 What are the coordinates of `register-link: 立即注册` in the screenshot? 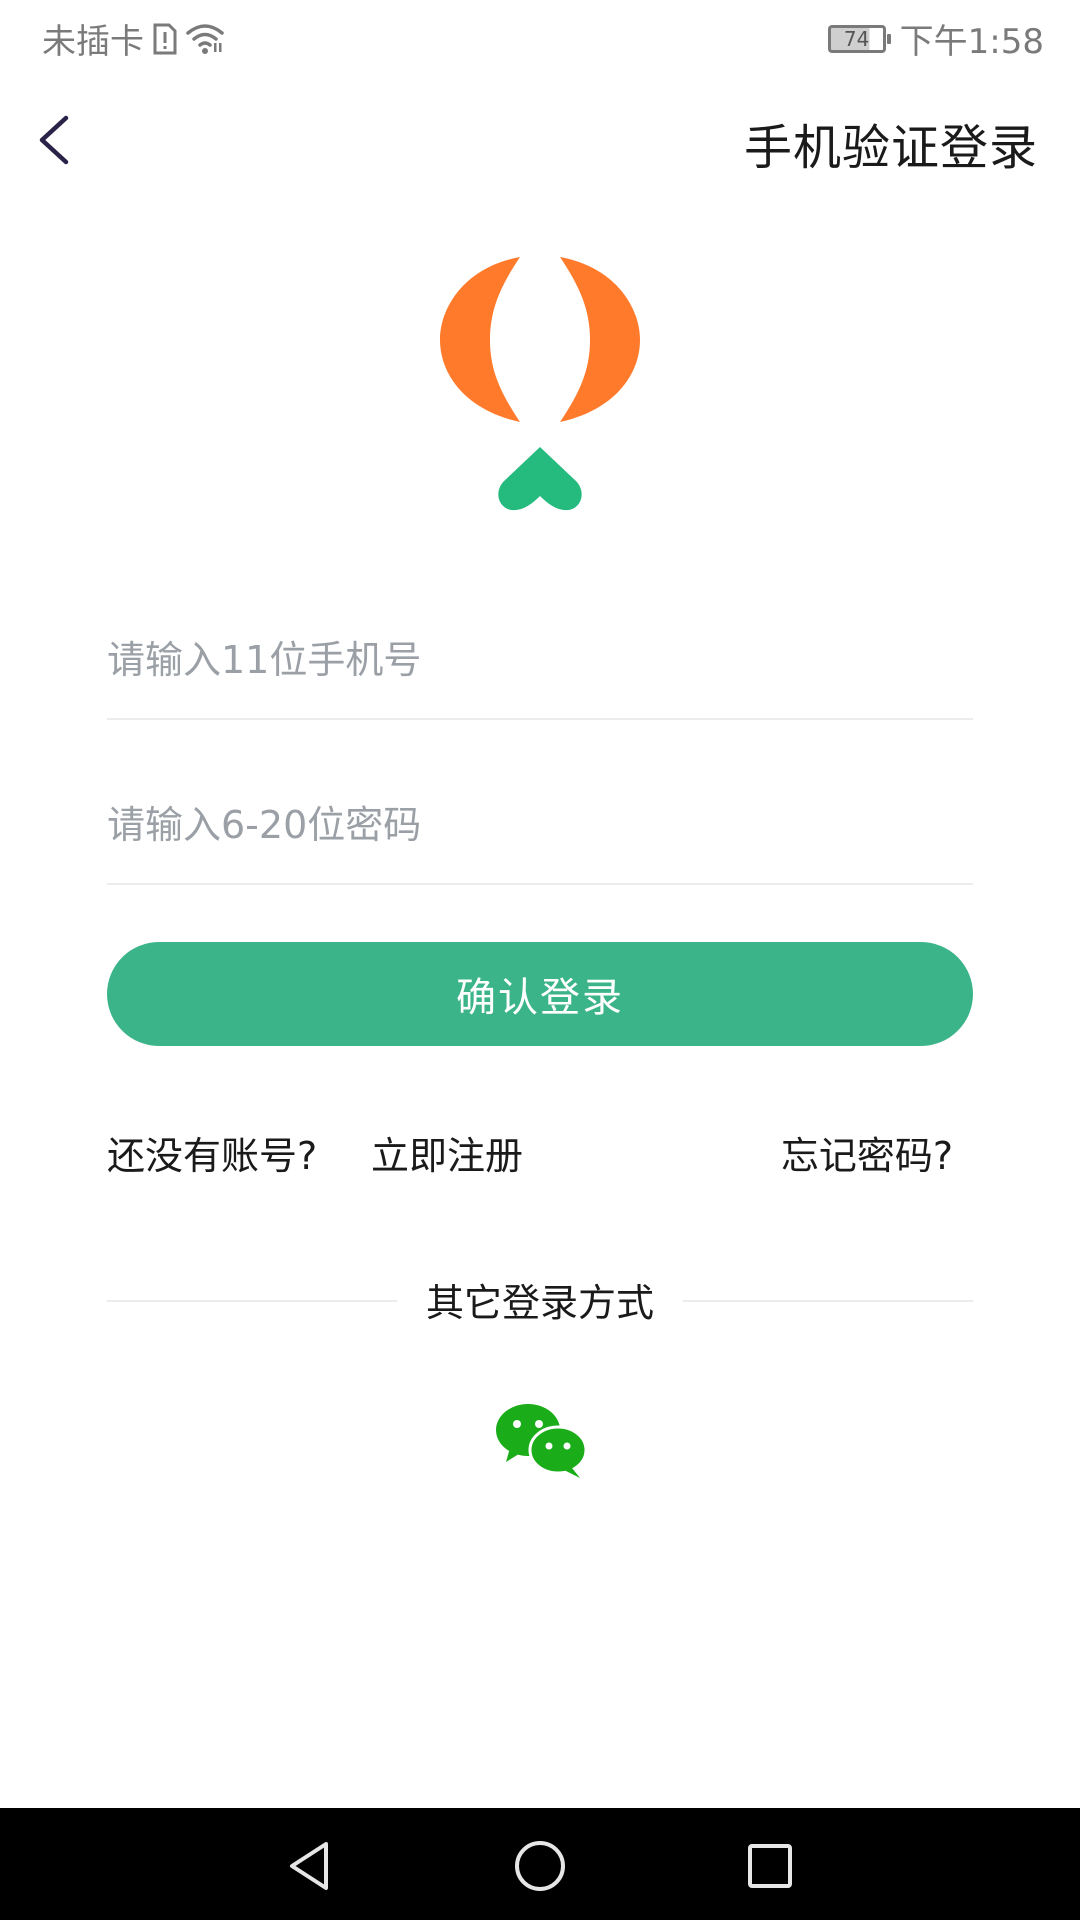 It's located at (447, 1152).